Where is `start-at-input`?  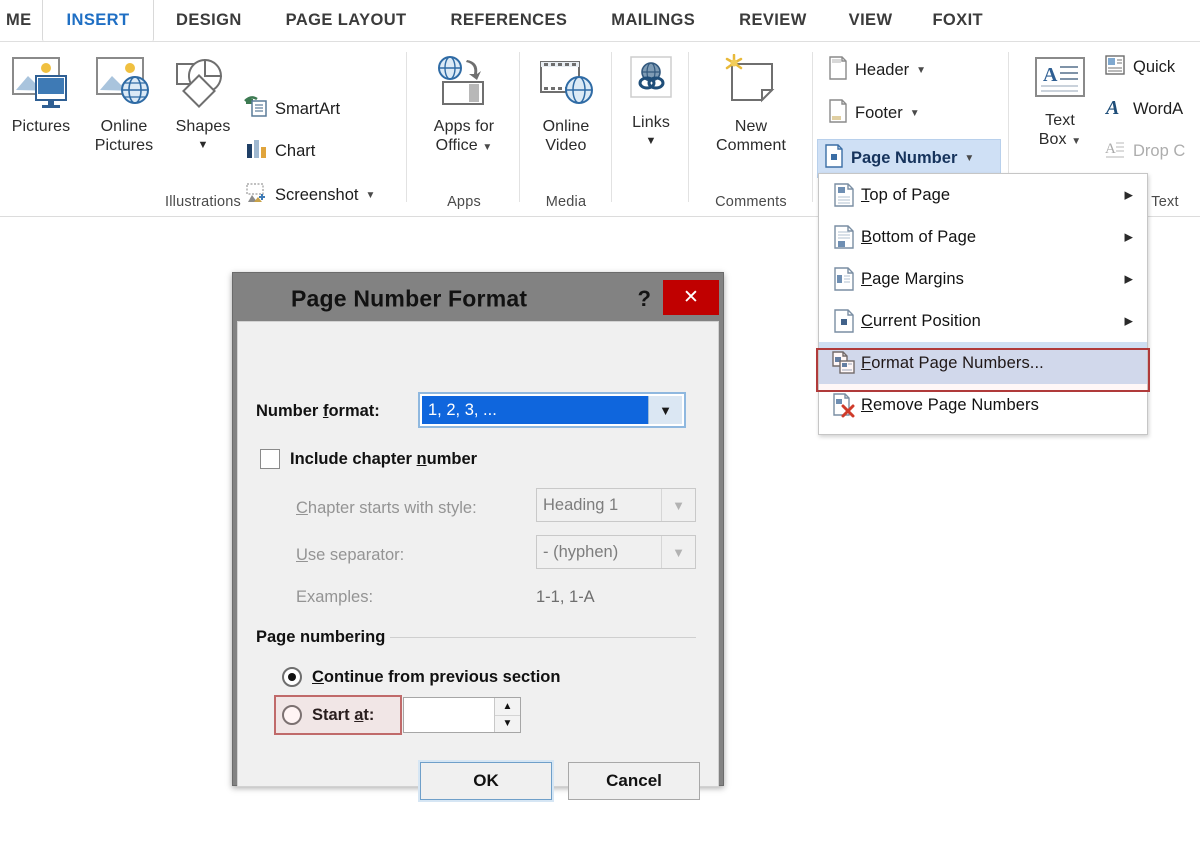
start-at-input is located at coordinates (449, 715).